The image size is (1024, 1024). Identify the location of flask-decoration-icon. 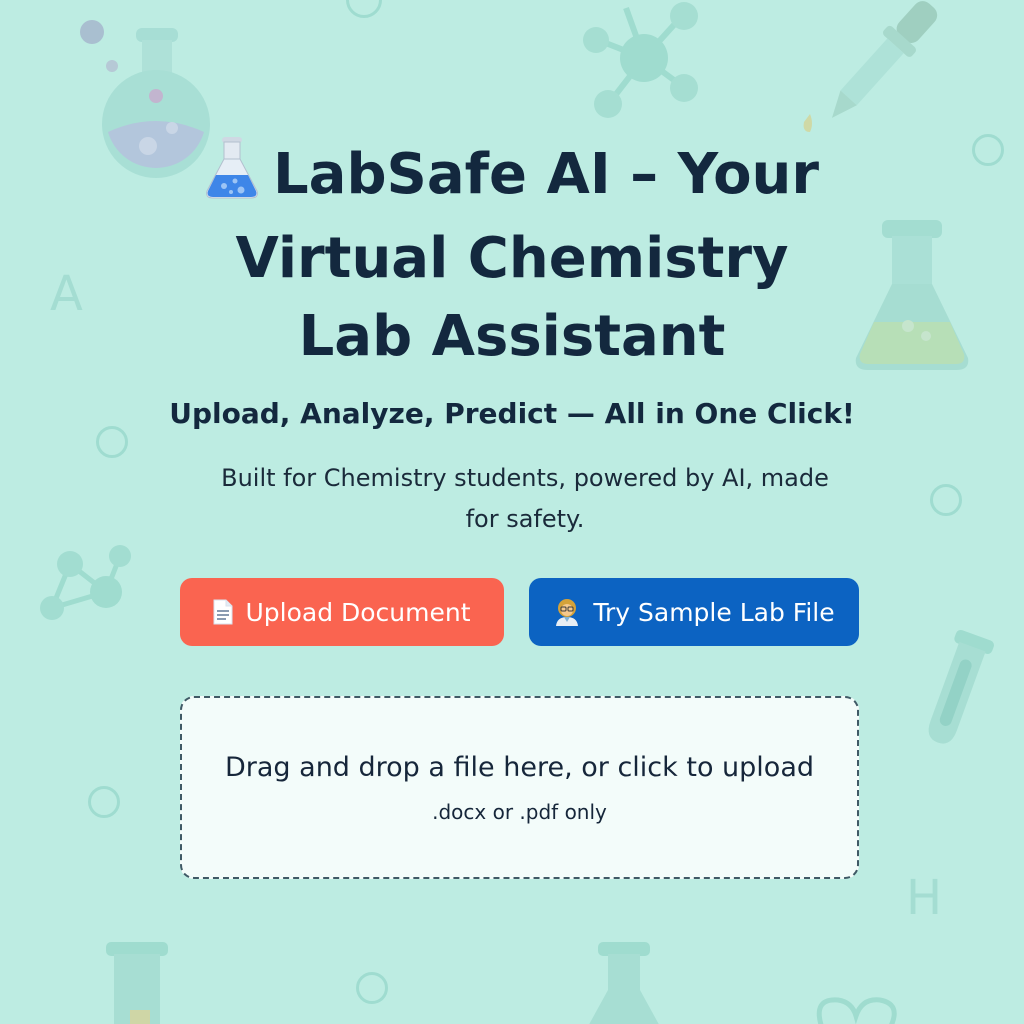
(626, 982).